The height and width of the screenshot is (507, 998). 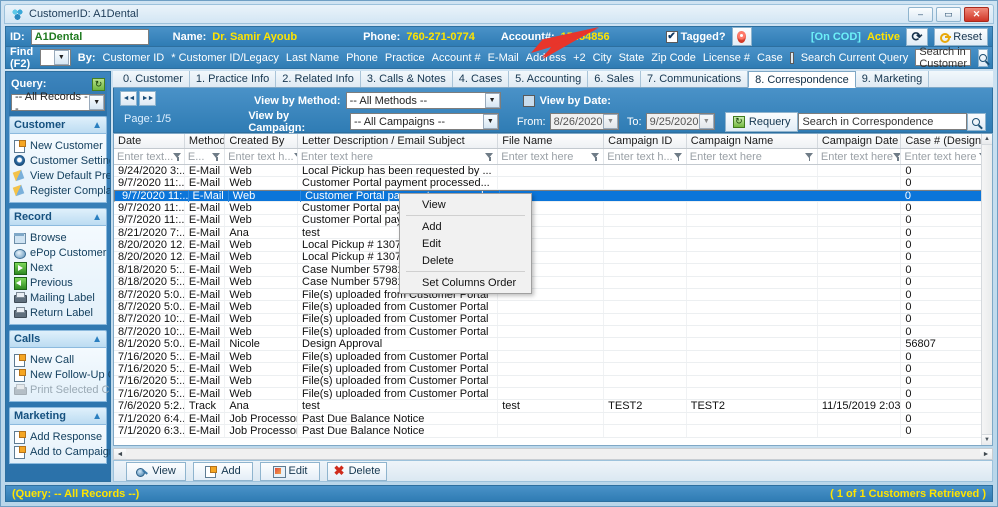 What do you see at coordinates (882, 121) in the screenshot?
I see `search-correspondence-input: Search in Correspondence` at bounding box center [882, 121].